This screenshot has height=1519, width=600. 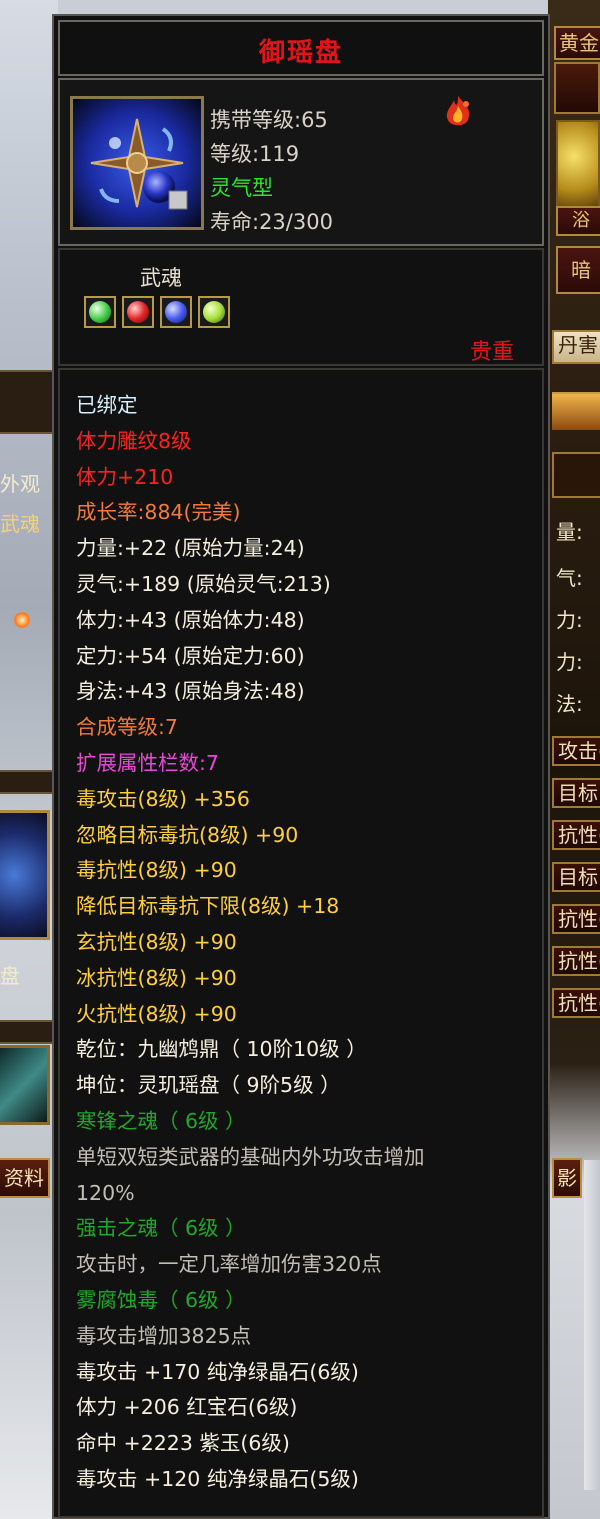 What do you see at coordinates (569, 704) in the screenshot?
I see `right-stat-label: 法:` at bounding box center [569, 704].